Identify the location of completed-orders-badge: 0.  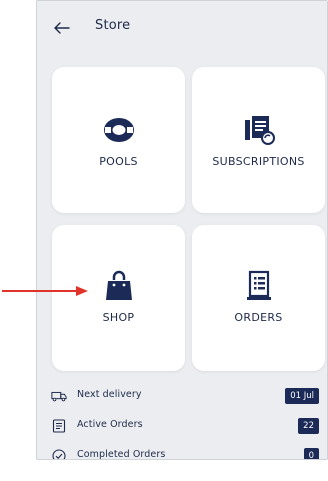
(311, 453).